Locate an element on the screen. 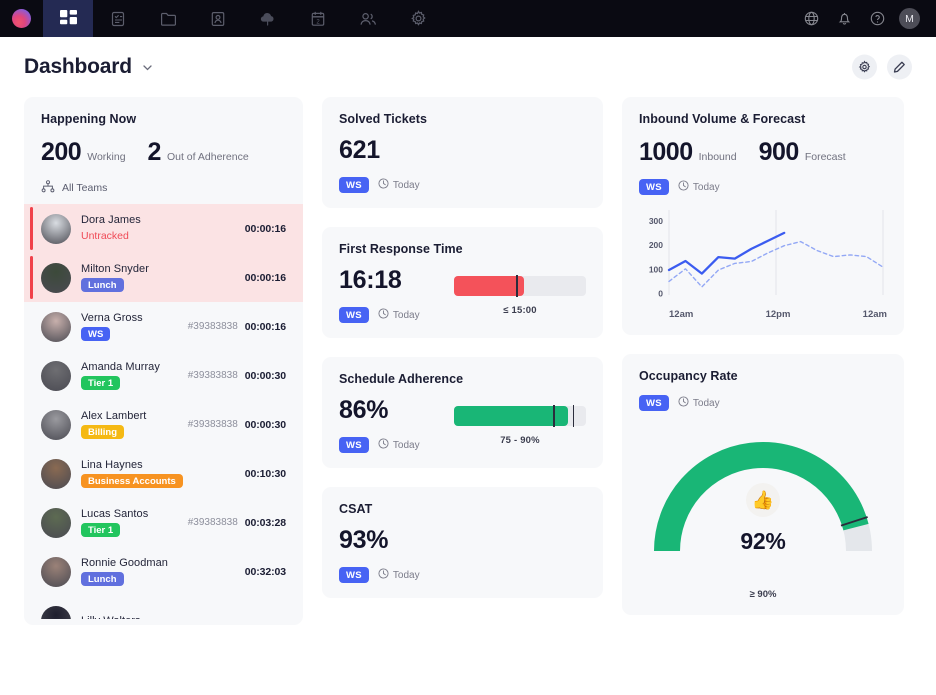 The image size is (936, 695). agent-info: Verna Gross WS is located at coordinates (129, 326).